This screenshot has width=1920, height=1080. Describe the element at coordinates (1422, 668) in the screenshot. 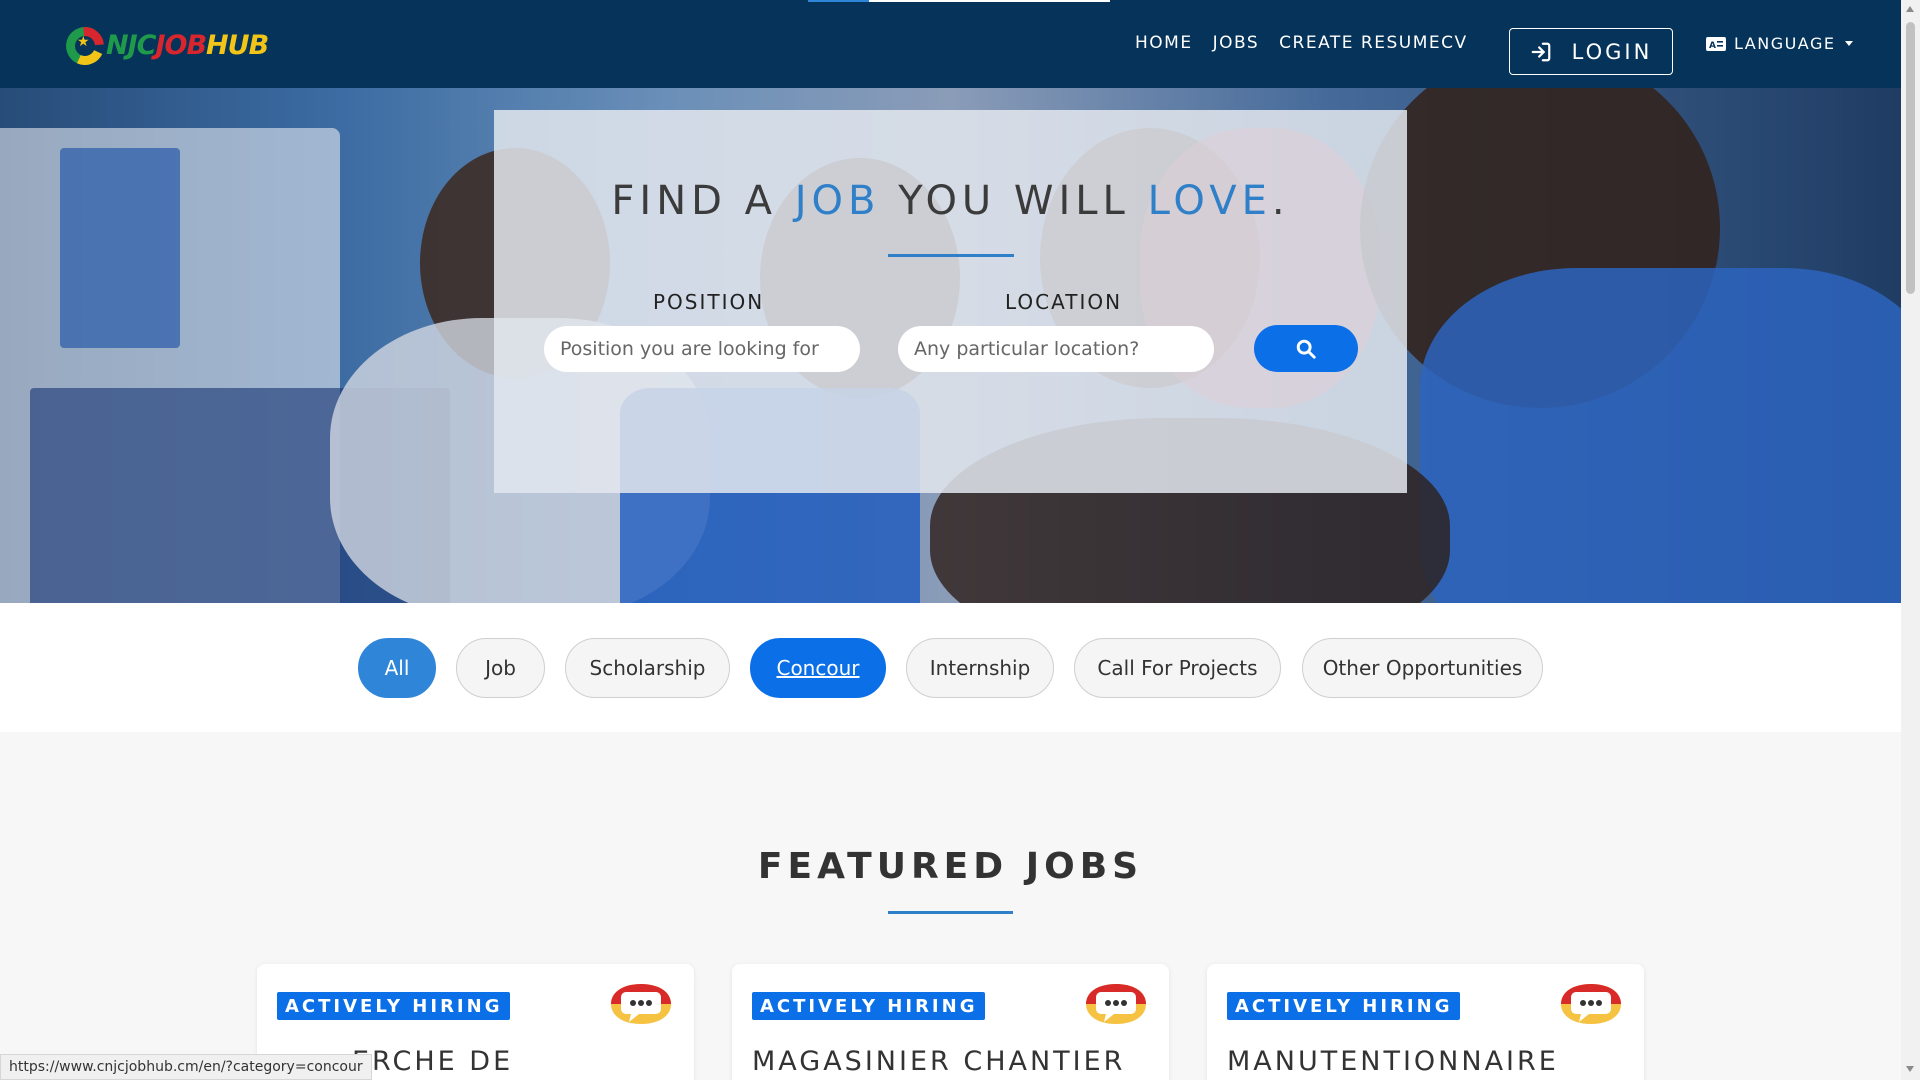

I see `category-pill-other-opportunities: Other Opportunities` at that location.